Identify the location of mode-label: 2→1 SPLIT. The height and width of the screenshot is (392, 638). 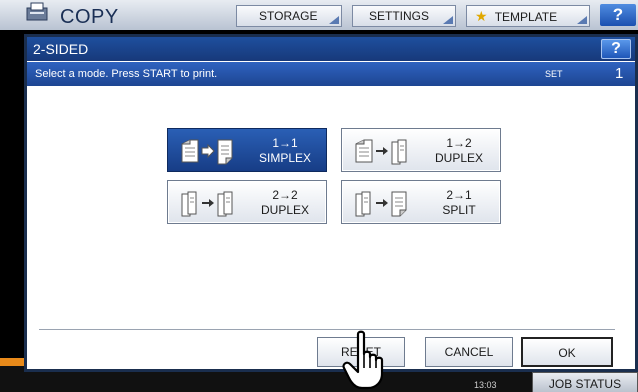
(459, 203).